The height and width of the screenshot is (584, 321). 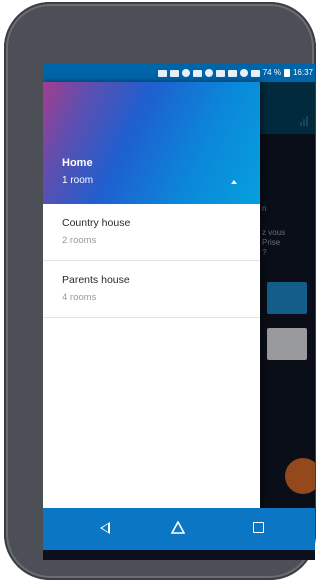 What do you see at coordinates (255, 73) in the screenshot?
I see `signal-icon` at bounding box center [255, 73].